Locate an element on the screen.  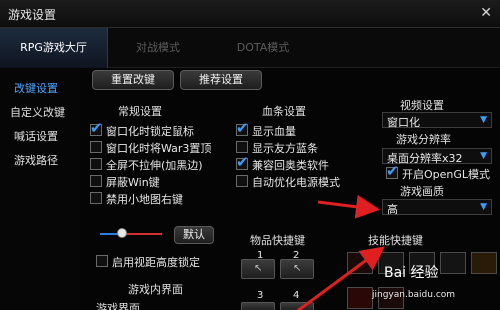
baidu-watermark: Bai 经验 is located at coordinates (411, 273).